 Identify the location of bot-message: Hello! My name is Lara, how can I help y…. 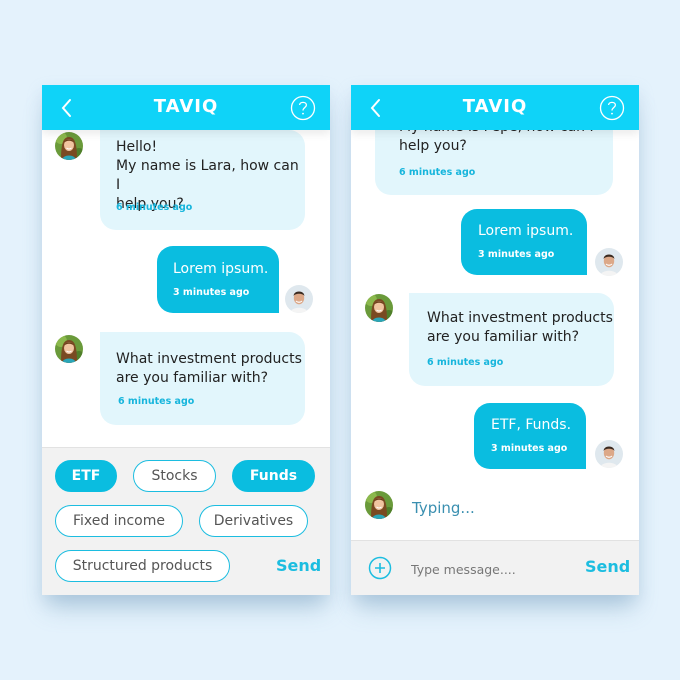
(202, 180).